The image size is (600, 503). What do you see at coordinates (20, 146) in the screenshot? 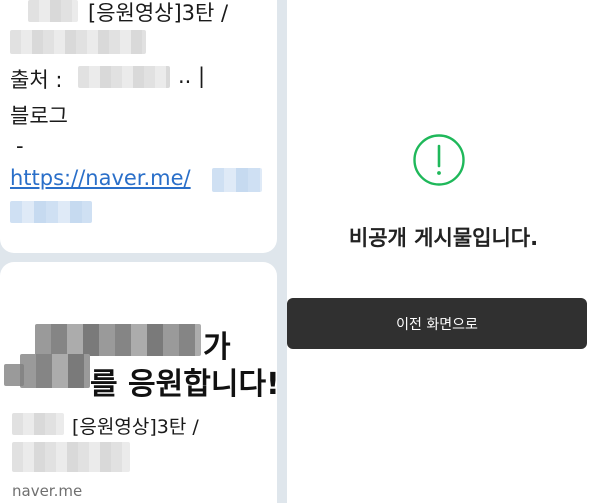
I see `dash-text: -` at bounding box center [20, 146].